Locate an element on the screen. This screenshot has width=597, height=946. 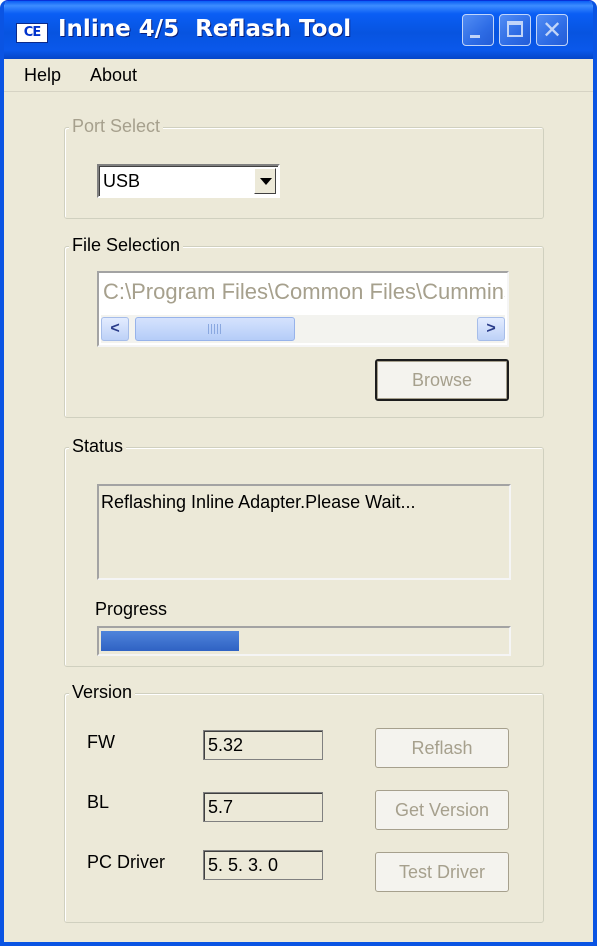
minimize-button is located at coordinates (478, 30).